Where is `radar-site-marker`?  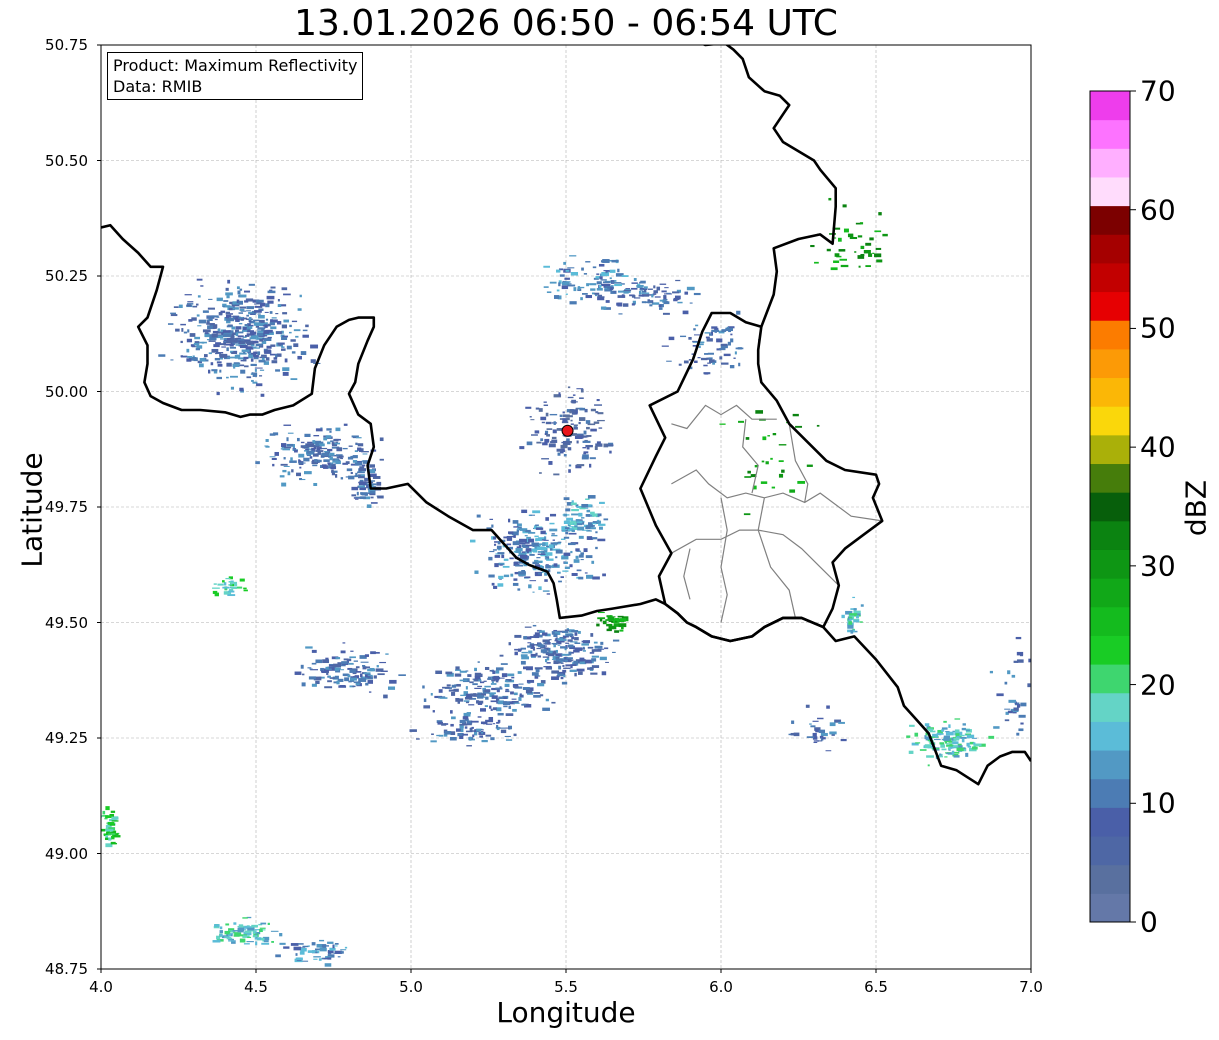
radar-site-marker is located at coordinates (567, 430).